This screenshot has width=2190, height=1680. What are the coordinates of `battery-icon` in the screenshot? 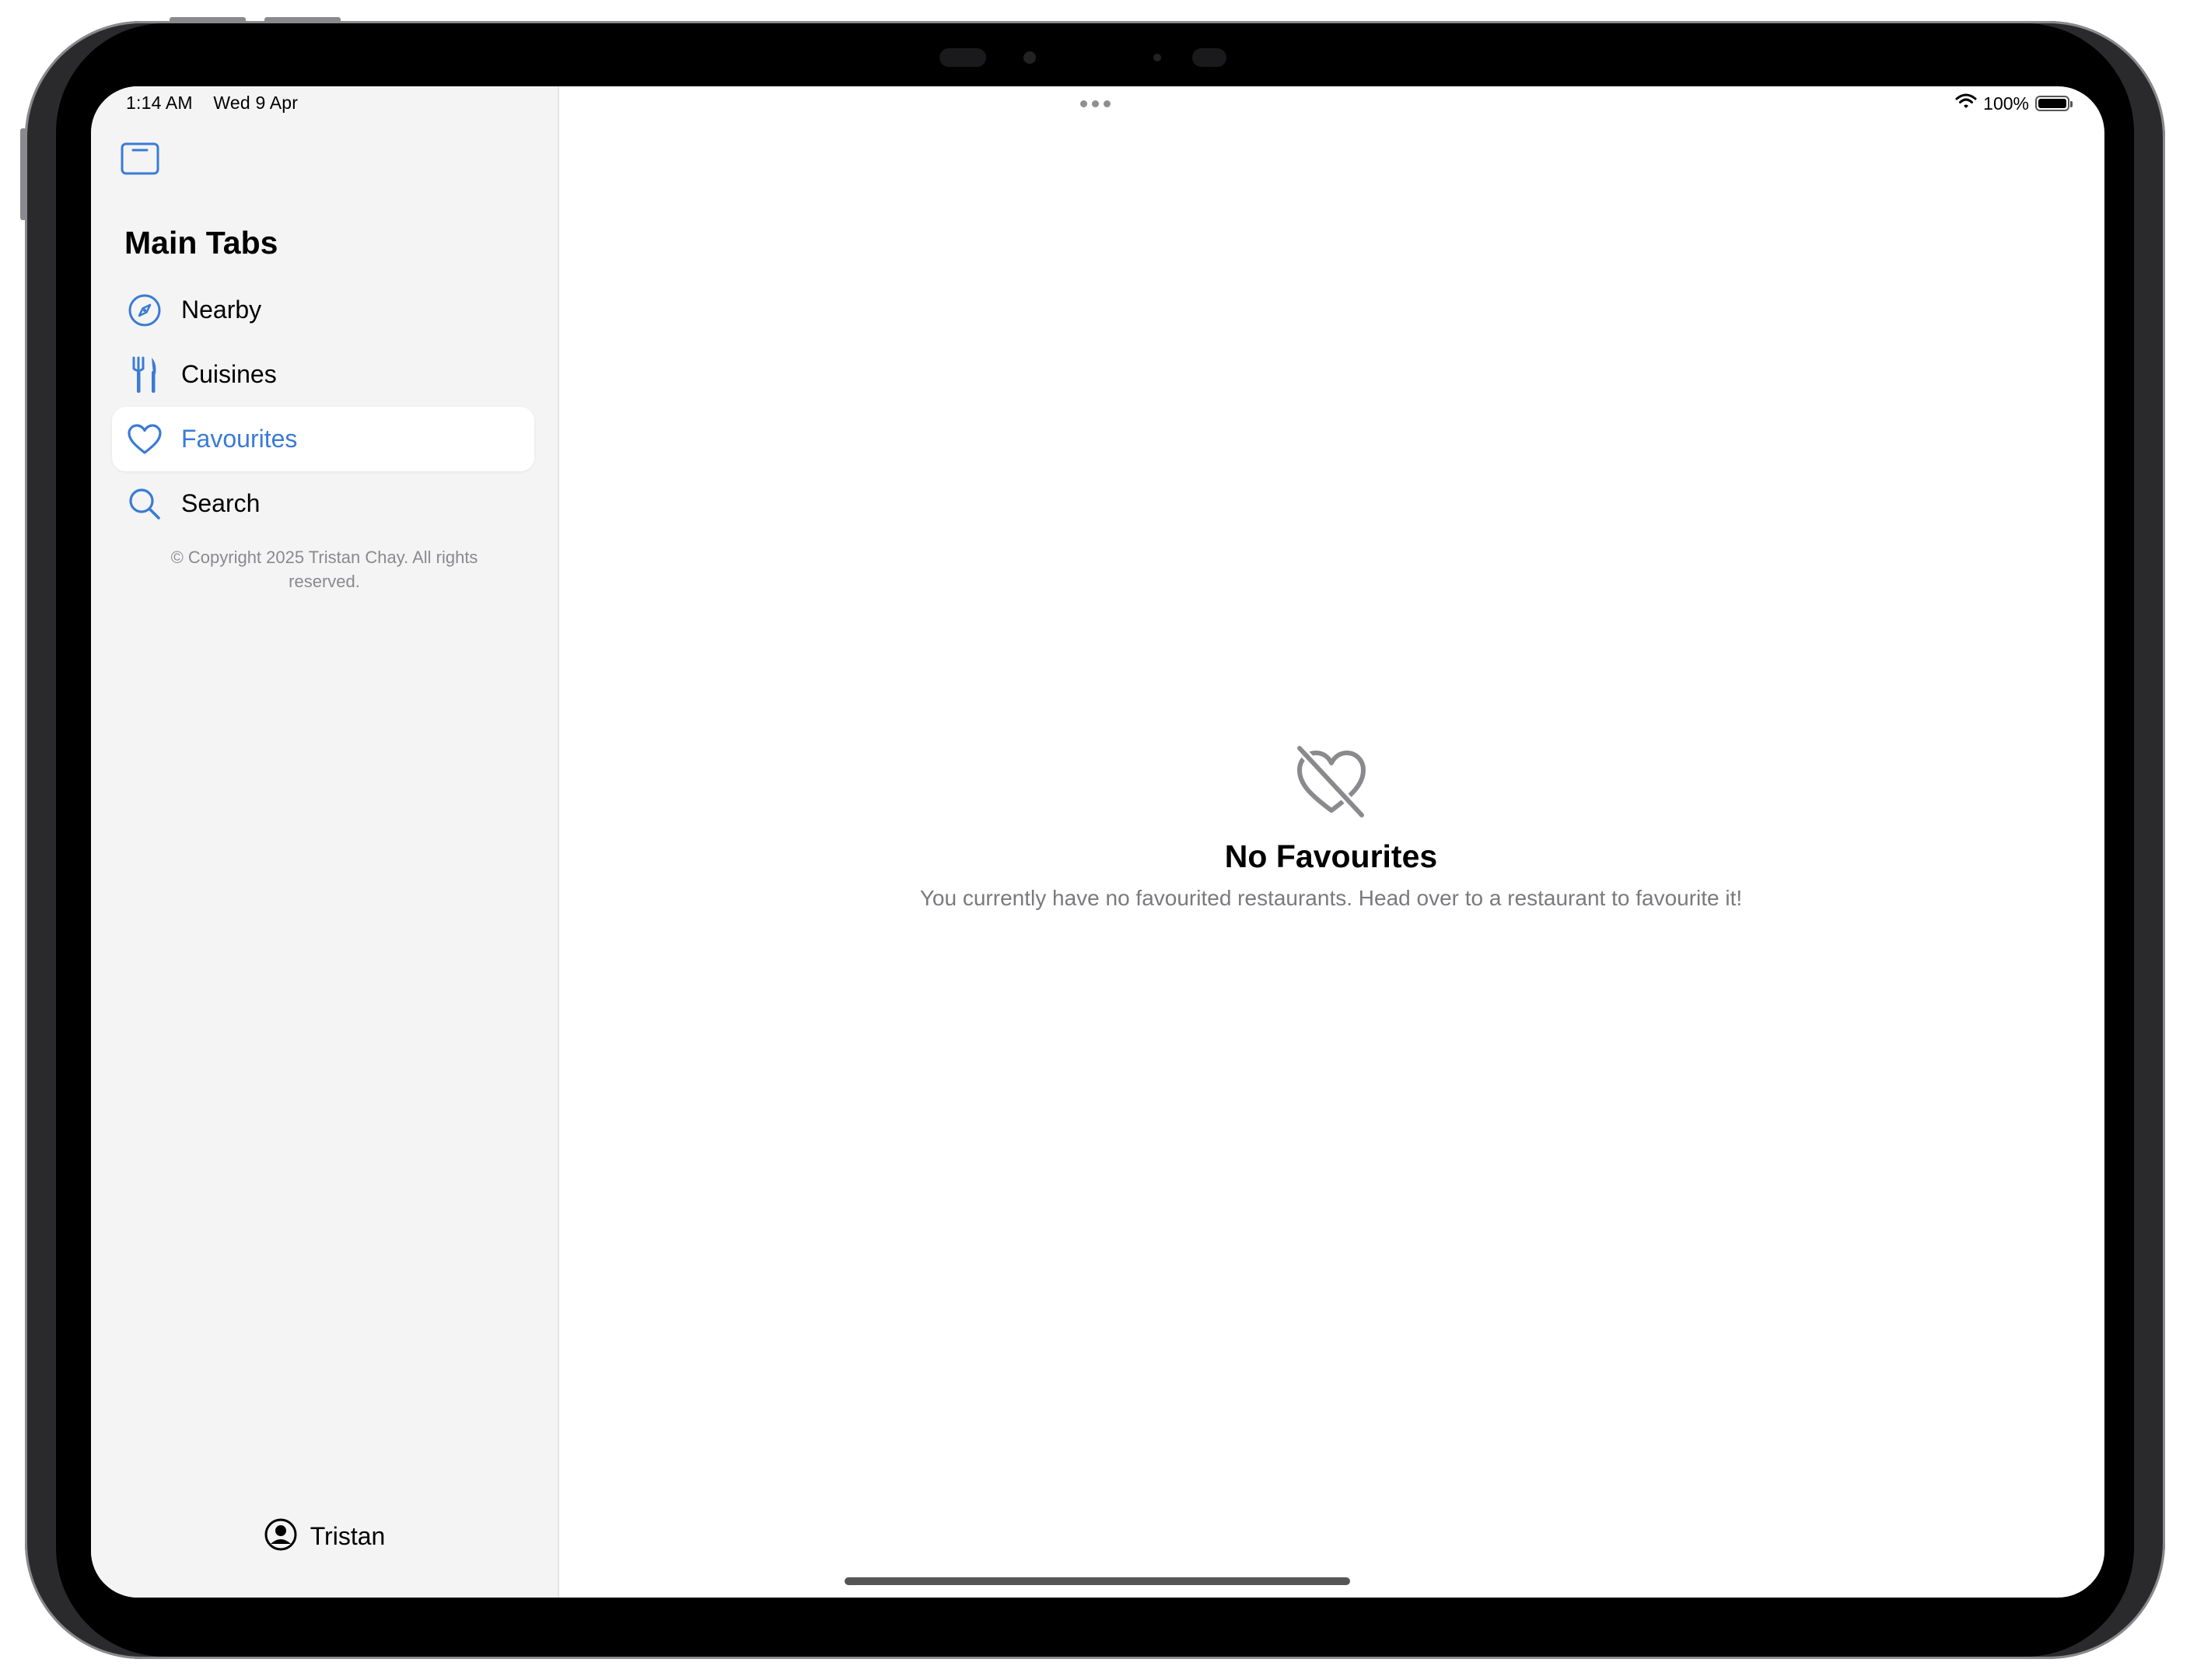 It's located at (2054, 104).